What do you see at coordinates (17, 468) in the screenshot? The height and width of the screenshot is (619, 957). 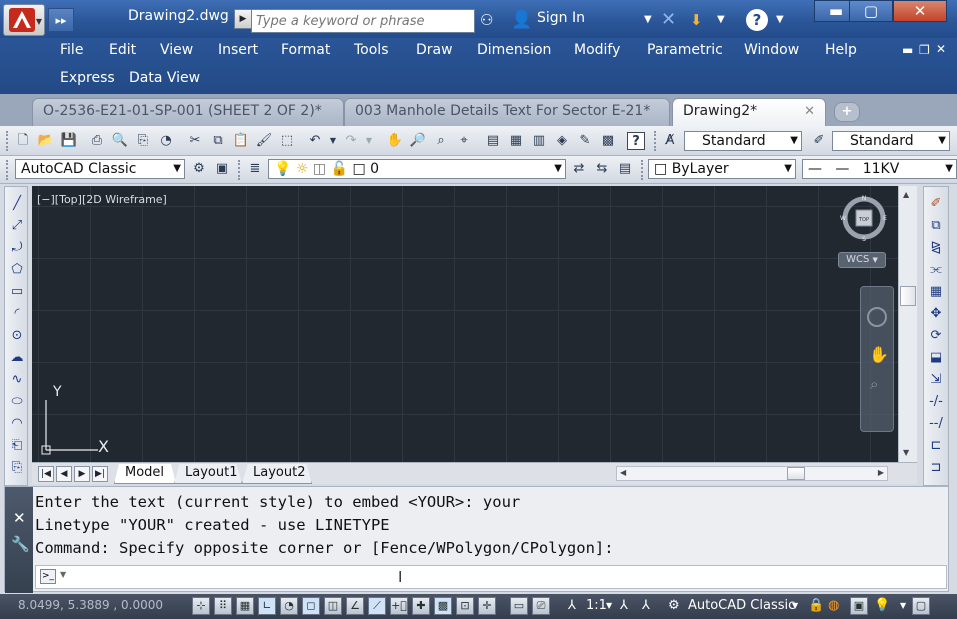 I see `make-block-icon: ⎘` at bounding box center [17, 468].